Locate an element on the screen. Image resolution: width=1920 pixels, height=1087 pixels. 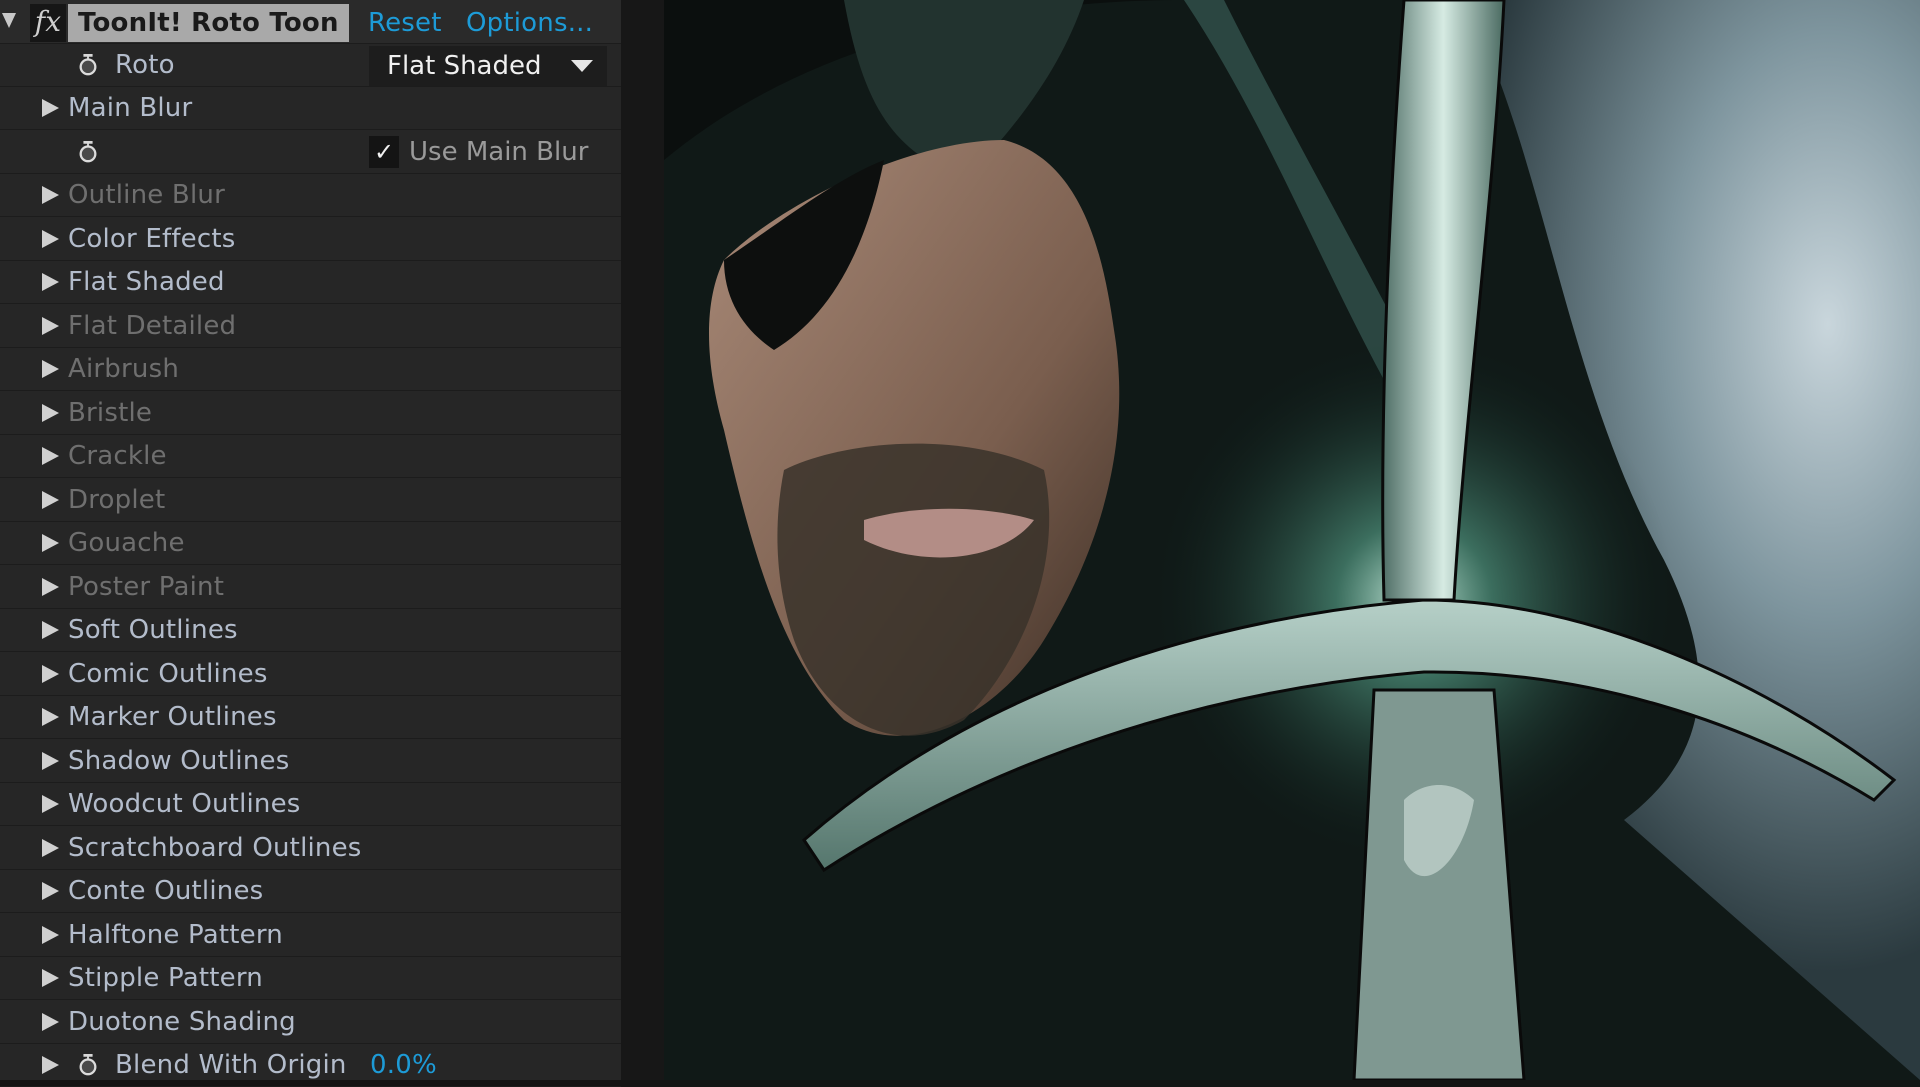
use-main-blur-checkbox: ✓ is located at coordinates (384, 152).